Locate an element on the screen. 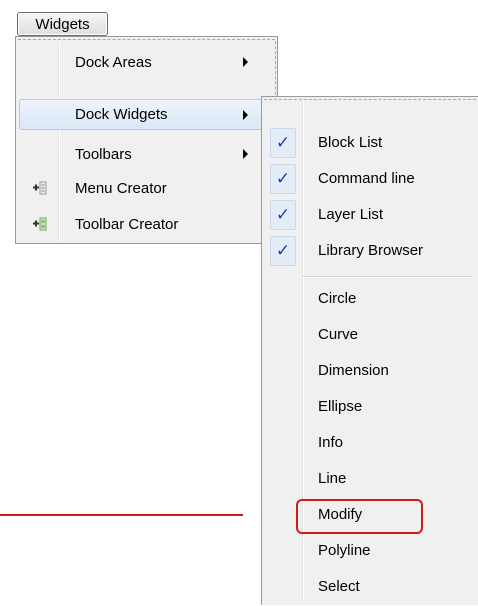 Image resolution: width=478 pixels, height=606 pixels. menu-item-label: Menu Creator is located at coordinates (121, 188).